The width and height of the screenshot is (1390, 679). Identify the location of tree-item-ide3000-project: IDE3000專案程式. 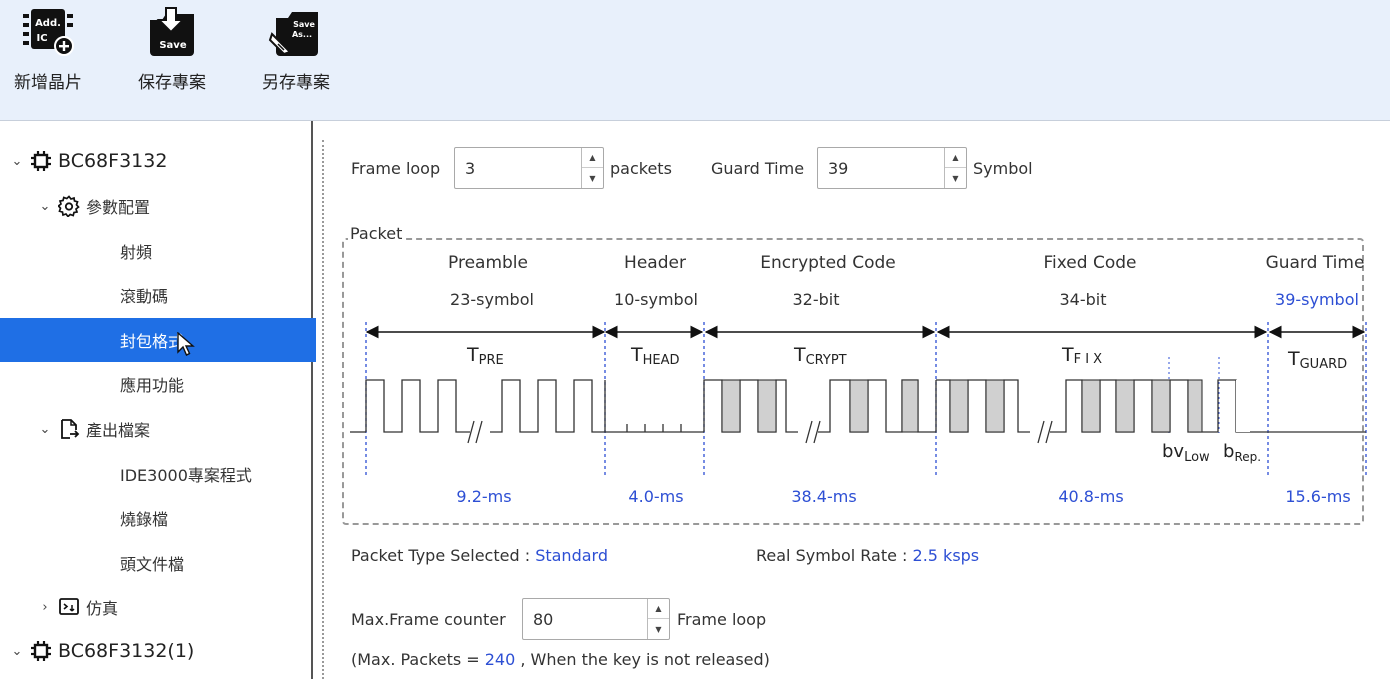
(158, 474).